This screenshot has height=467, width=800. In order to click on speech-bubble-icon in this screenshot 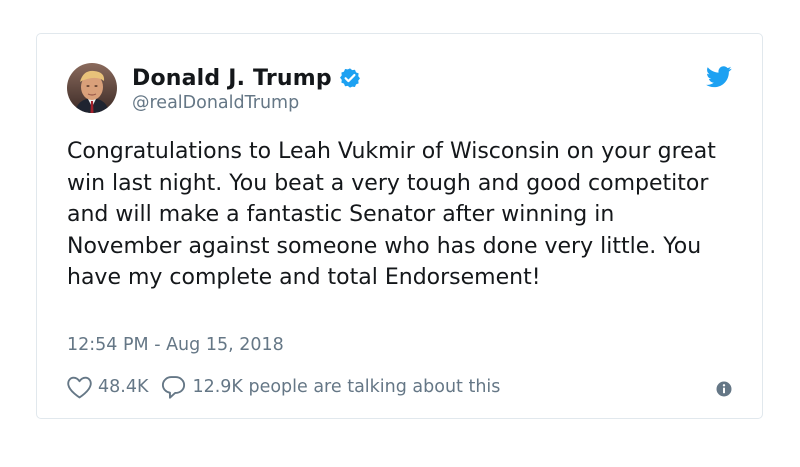, I will do `click(173, 387)`.